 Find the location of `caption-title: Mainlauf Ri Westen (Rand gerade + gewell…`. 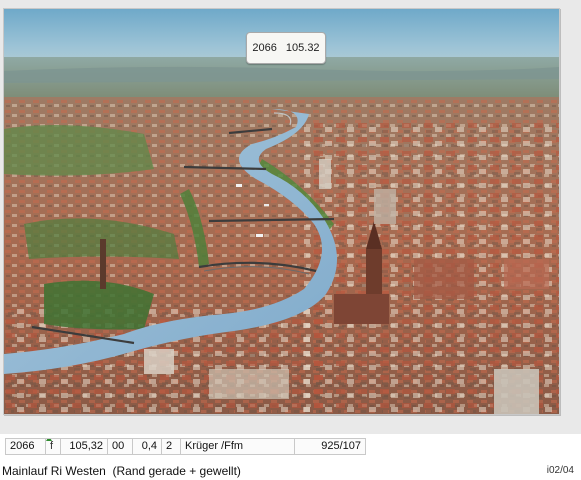

caption-title: Mainlauf Ri Westen (Rand gerade + gewell… is located at coordinates (121, 471).